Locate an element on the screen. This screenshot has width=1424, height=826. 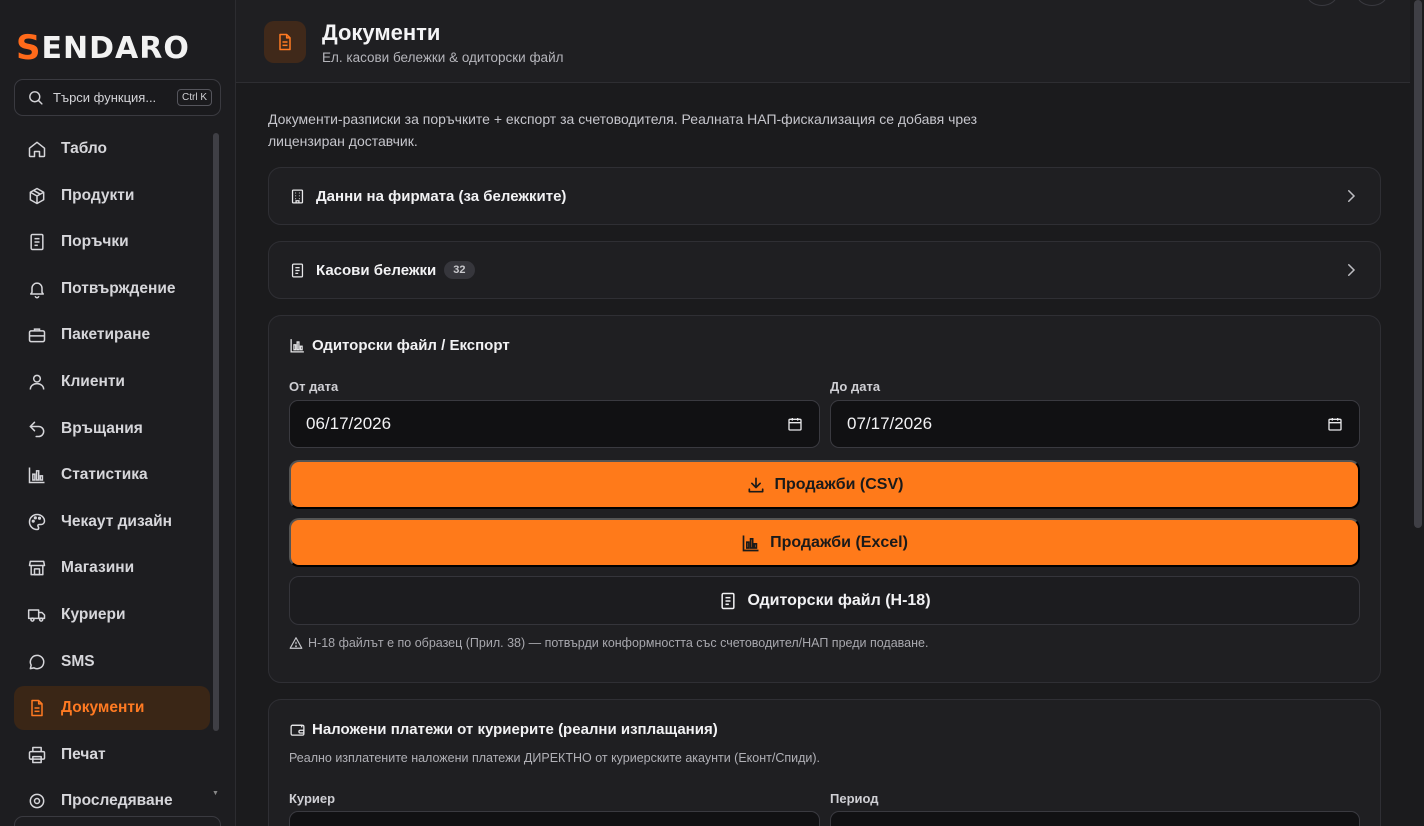
page-scrollbar is located at coordinates (1418, 264).